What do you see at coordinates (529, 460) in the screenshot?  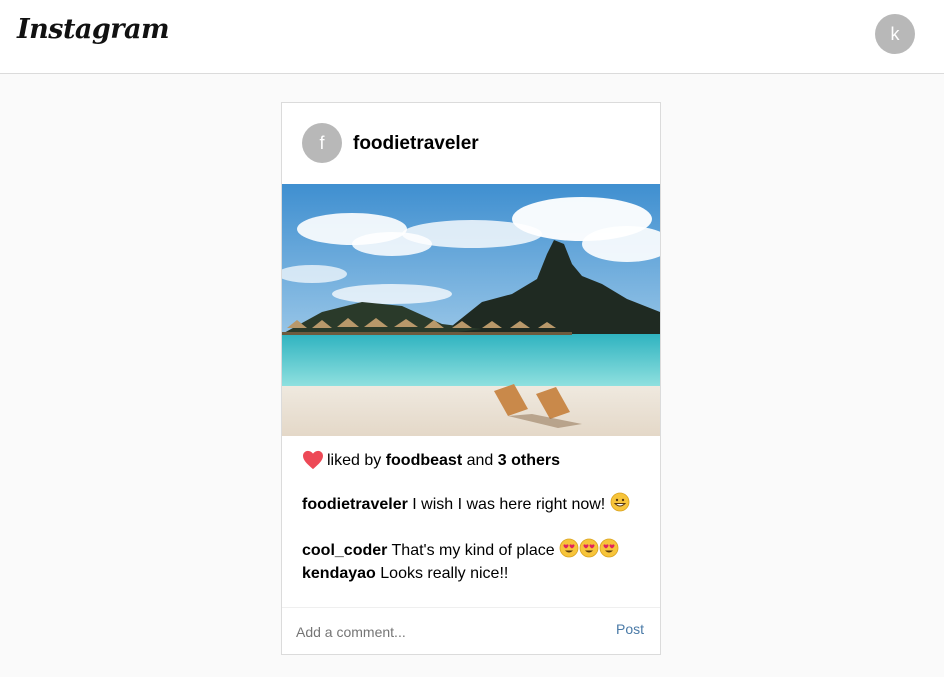 I see `likes-others: 3 others` at bounding box center [529, 460].